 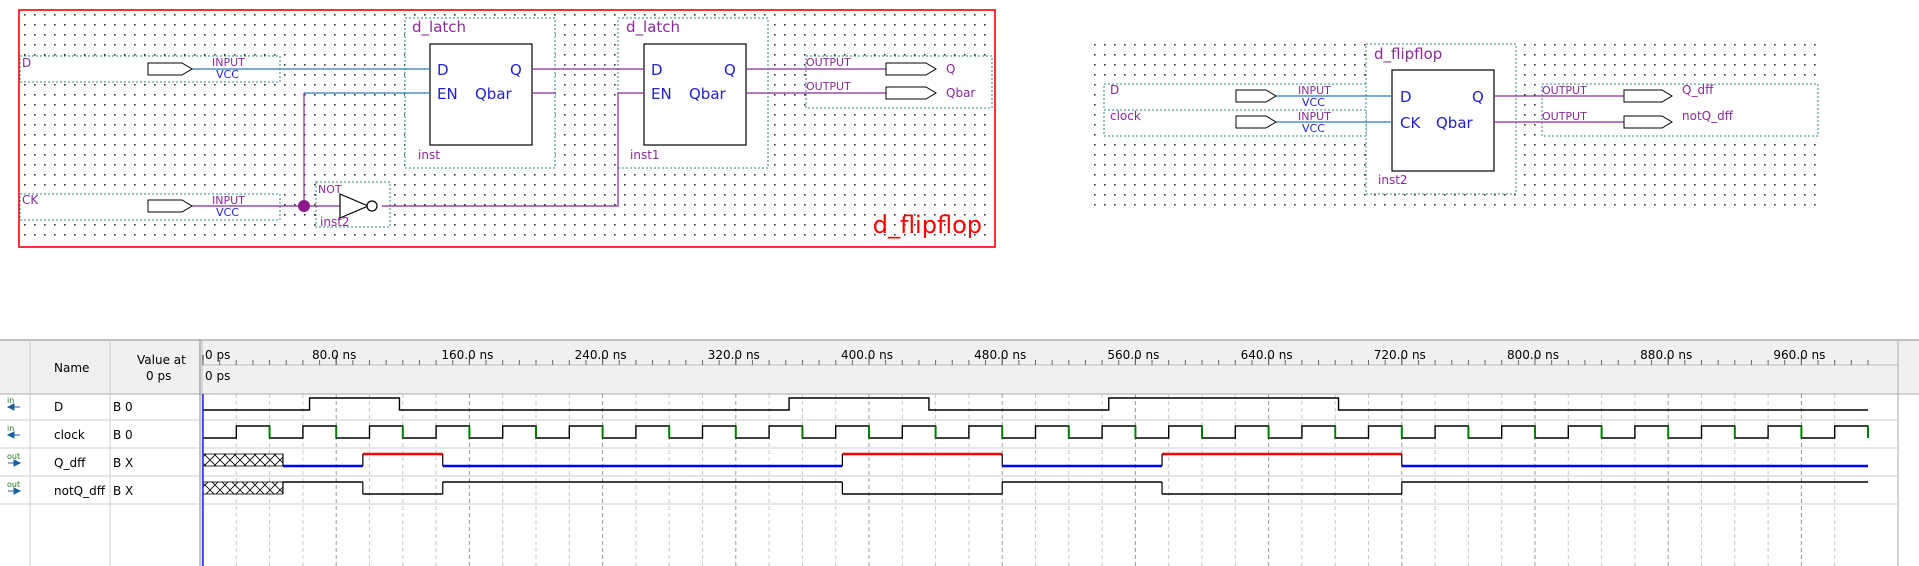 I want to click on dff-title: d_flipflop, so click(x=1408, y=54).